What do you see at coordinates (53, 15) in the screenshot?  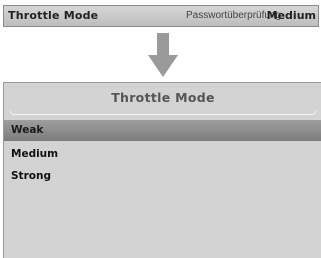 I see `setting-label: Throttle Mode` at bounding box center [53, 15].